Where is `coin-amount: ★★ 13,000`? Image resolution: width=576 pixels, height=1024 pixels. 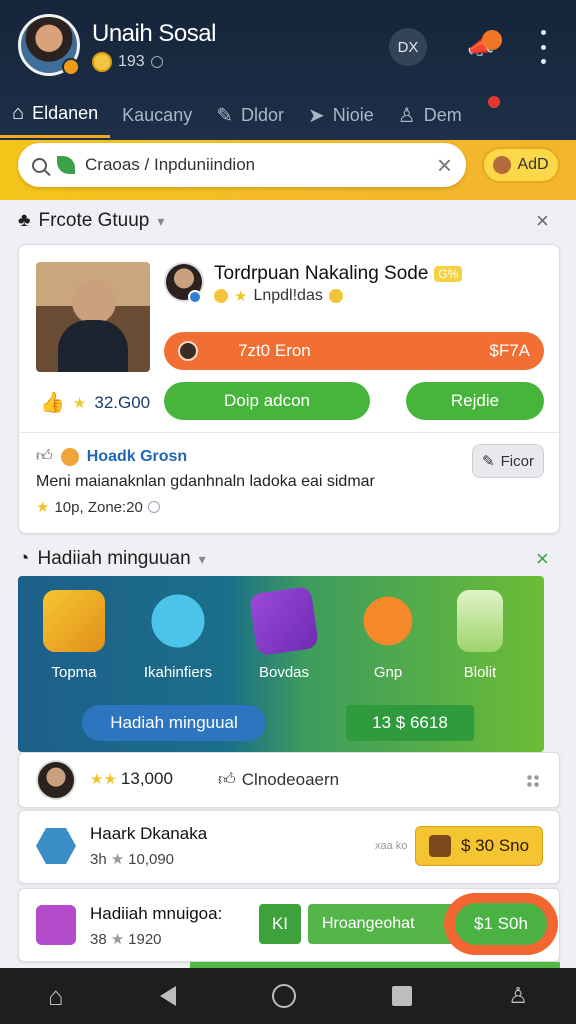 coin-amount: ★★ 13,000 is located at coordinates (131, 779).